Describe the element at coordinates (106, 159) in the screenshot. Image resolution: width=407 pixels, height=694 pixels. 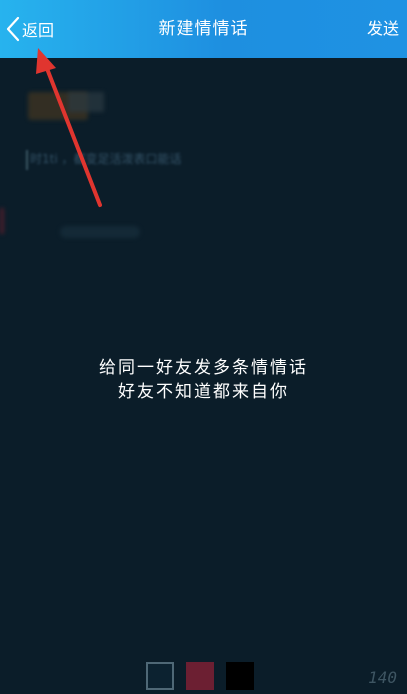
I see `blurred-background-text: 时1ti ，都变足活泼表口能话` at that location.